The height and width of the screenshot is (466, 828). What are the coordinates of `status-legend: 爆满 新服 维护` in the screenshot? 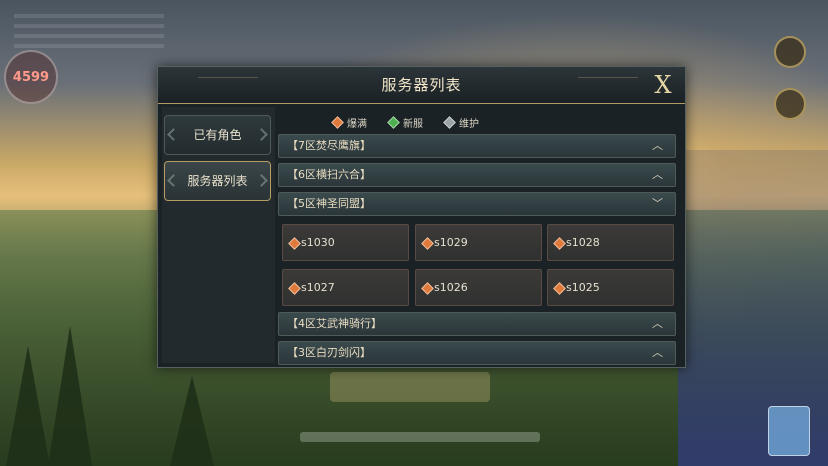 It's located at (405, 122).